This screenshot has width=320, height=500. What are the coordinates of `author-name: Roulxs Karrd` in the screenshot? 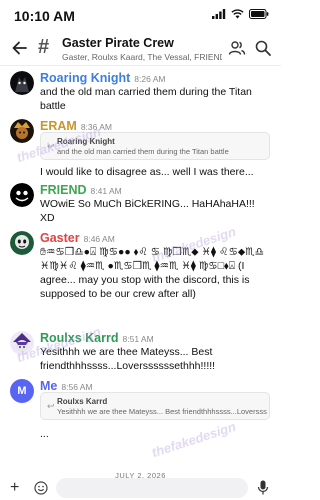 It's located at (79, 338).